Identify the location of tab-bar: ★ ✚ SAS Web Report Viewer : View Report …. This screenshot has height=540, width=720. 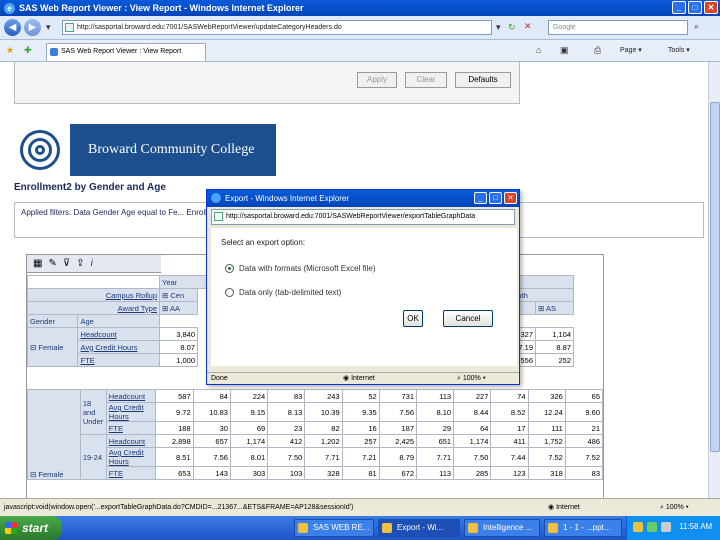
(360, 51).